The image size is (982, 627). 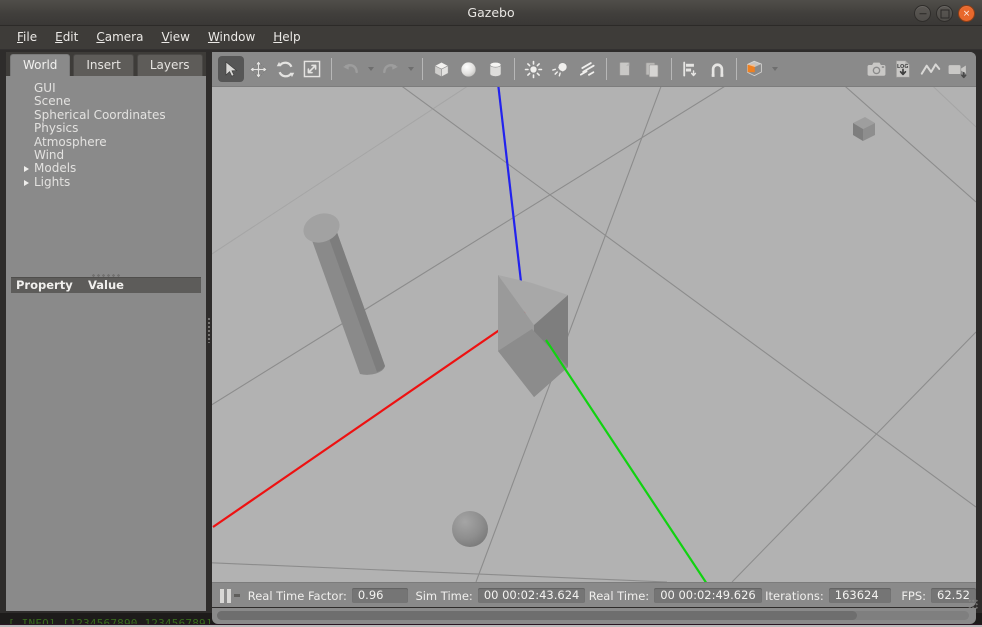 I want to click on record-video-button, so click(x=957, y=69).